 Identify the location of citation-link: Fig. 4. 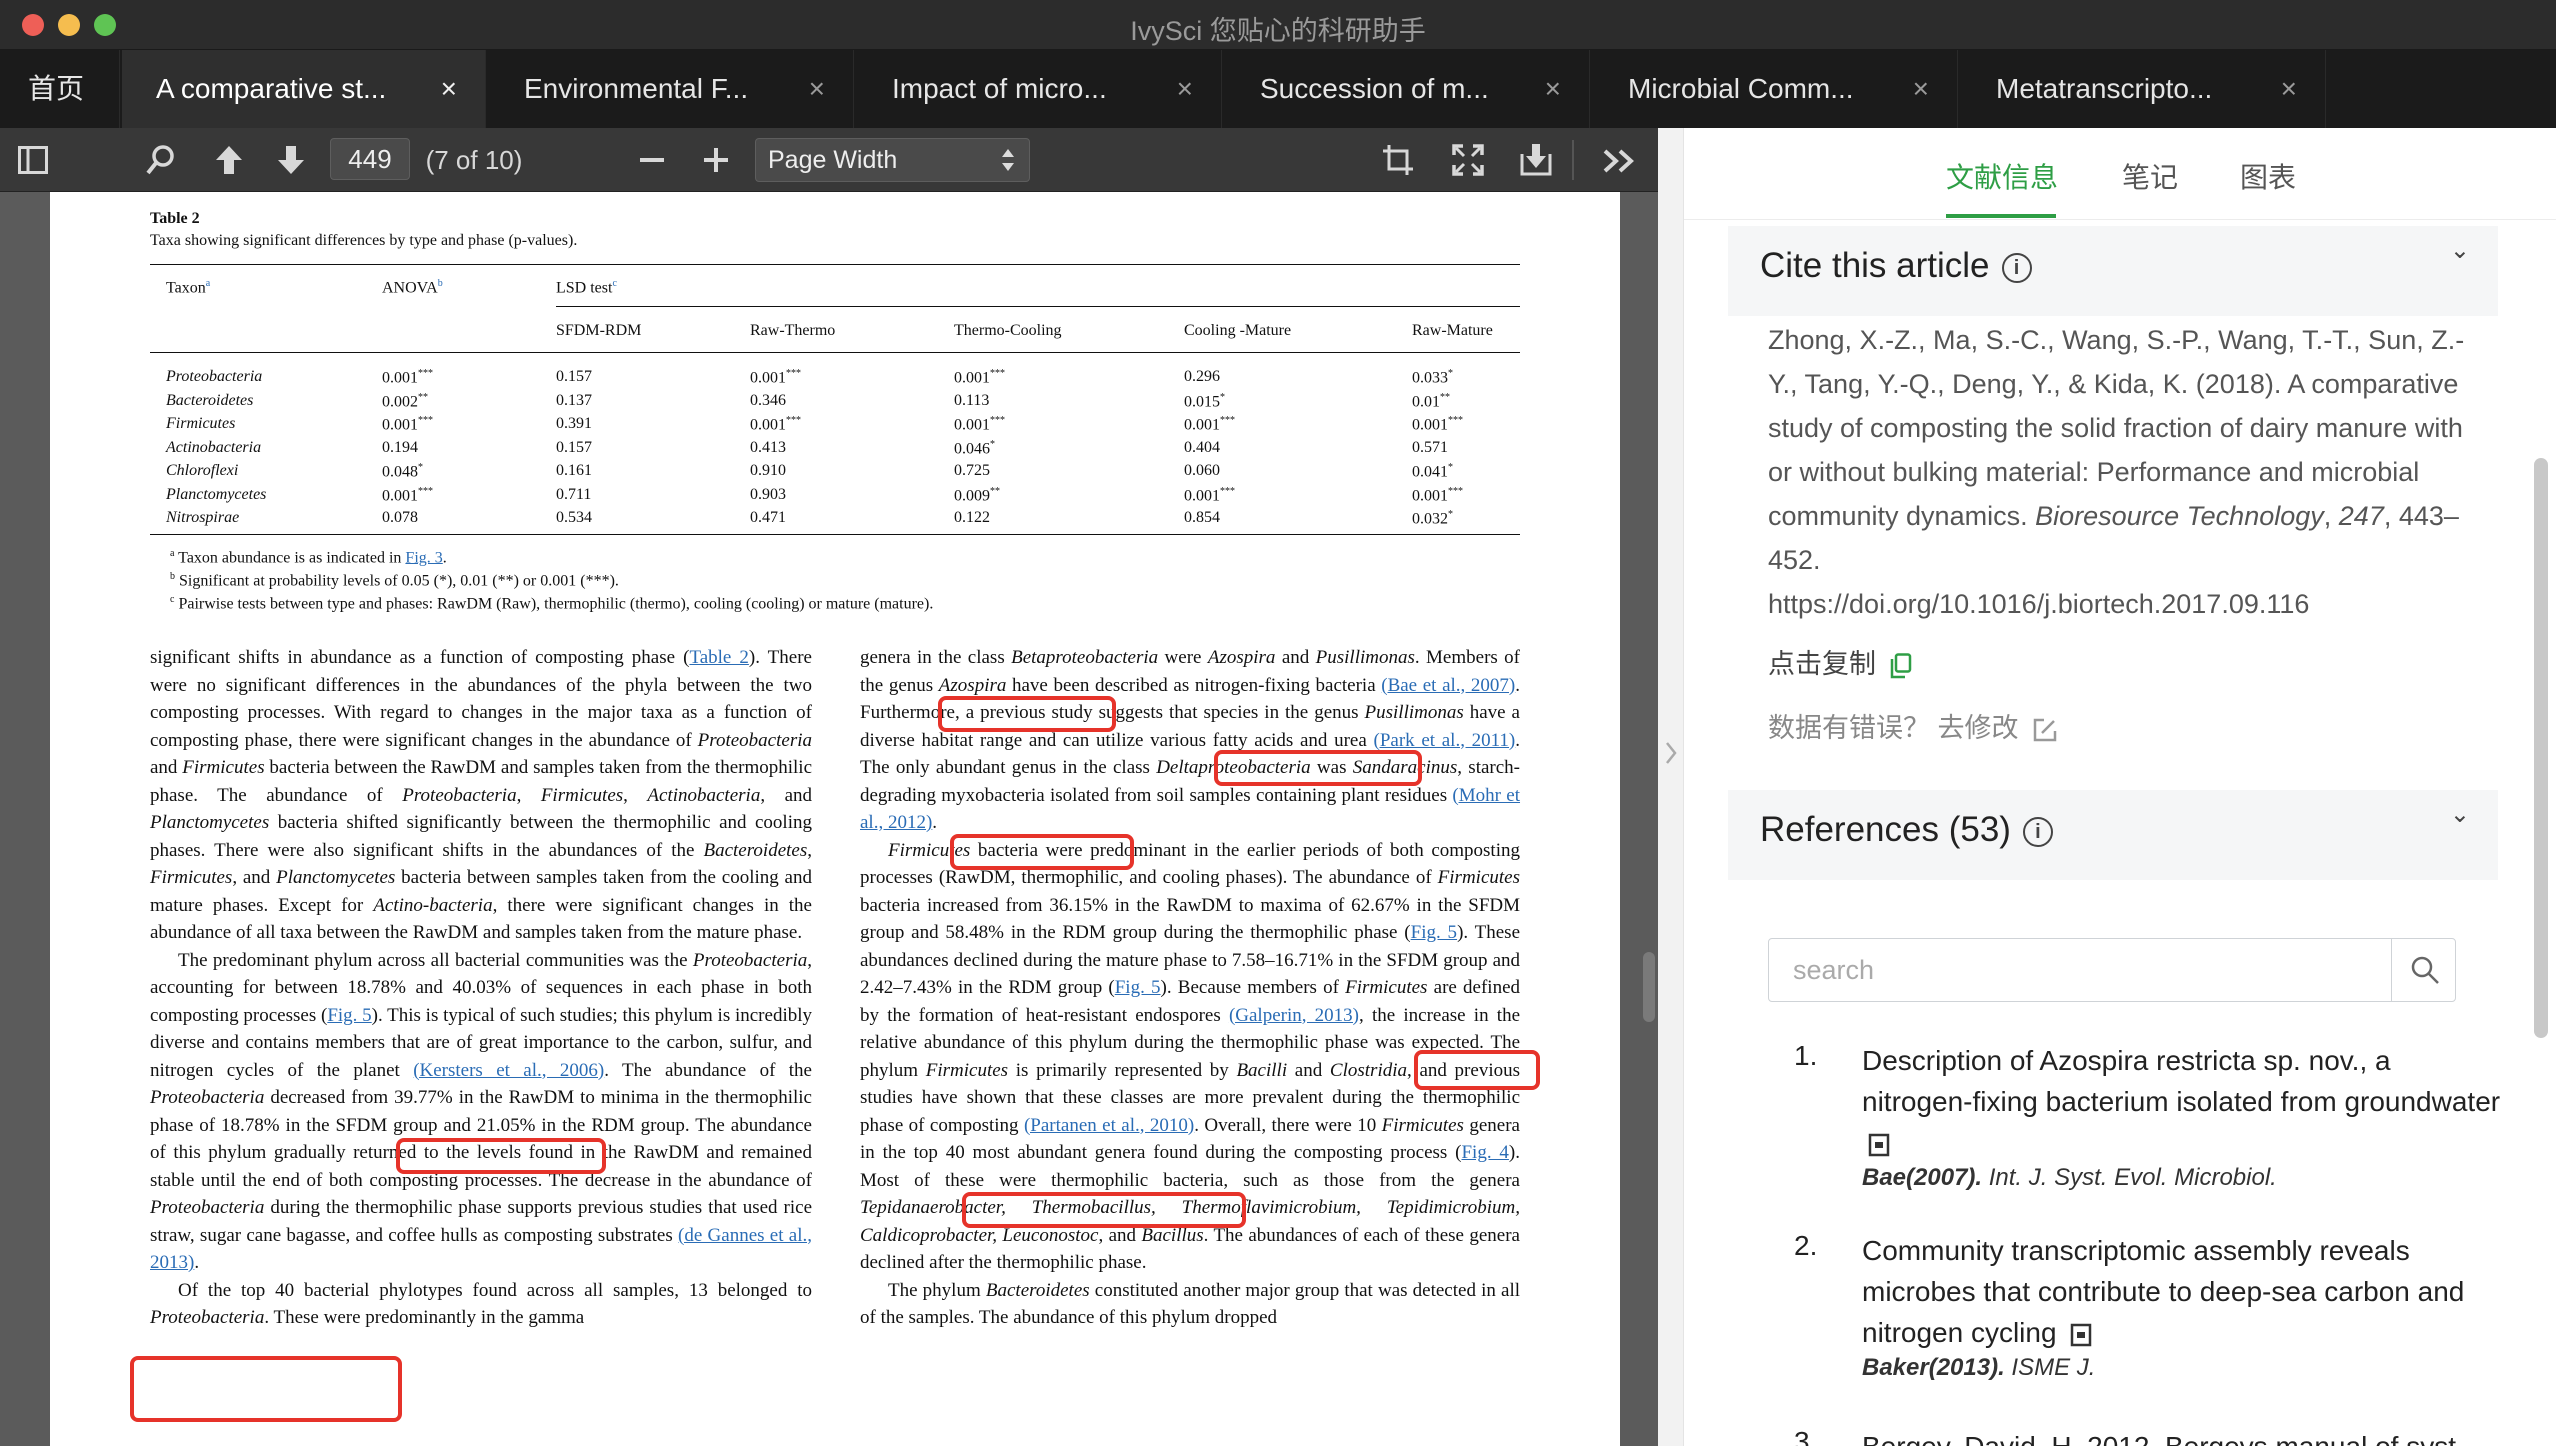
(1484, 1152).